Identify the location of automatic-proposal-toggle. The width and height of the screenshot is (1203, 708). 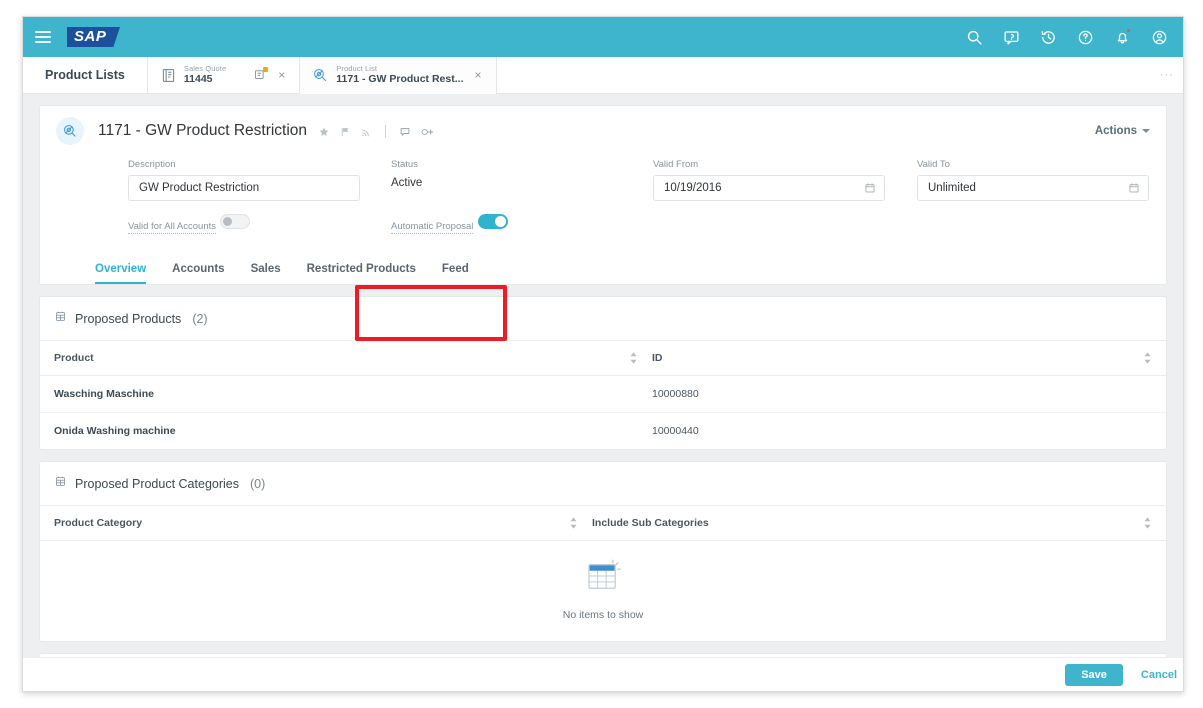
(492, 221).